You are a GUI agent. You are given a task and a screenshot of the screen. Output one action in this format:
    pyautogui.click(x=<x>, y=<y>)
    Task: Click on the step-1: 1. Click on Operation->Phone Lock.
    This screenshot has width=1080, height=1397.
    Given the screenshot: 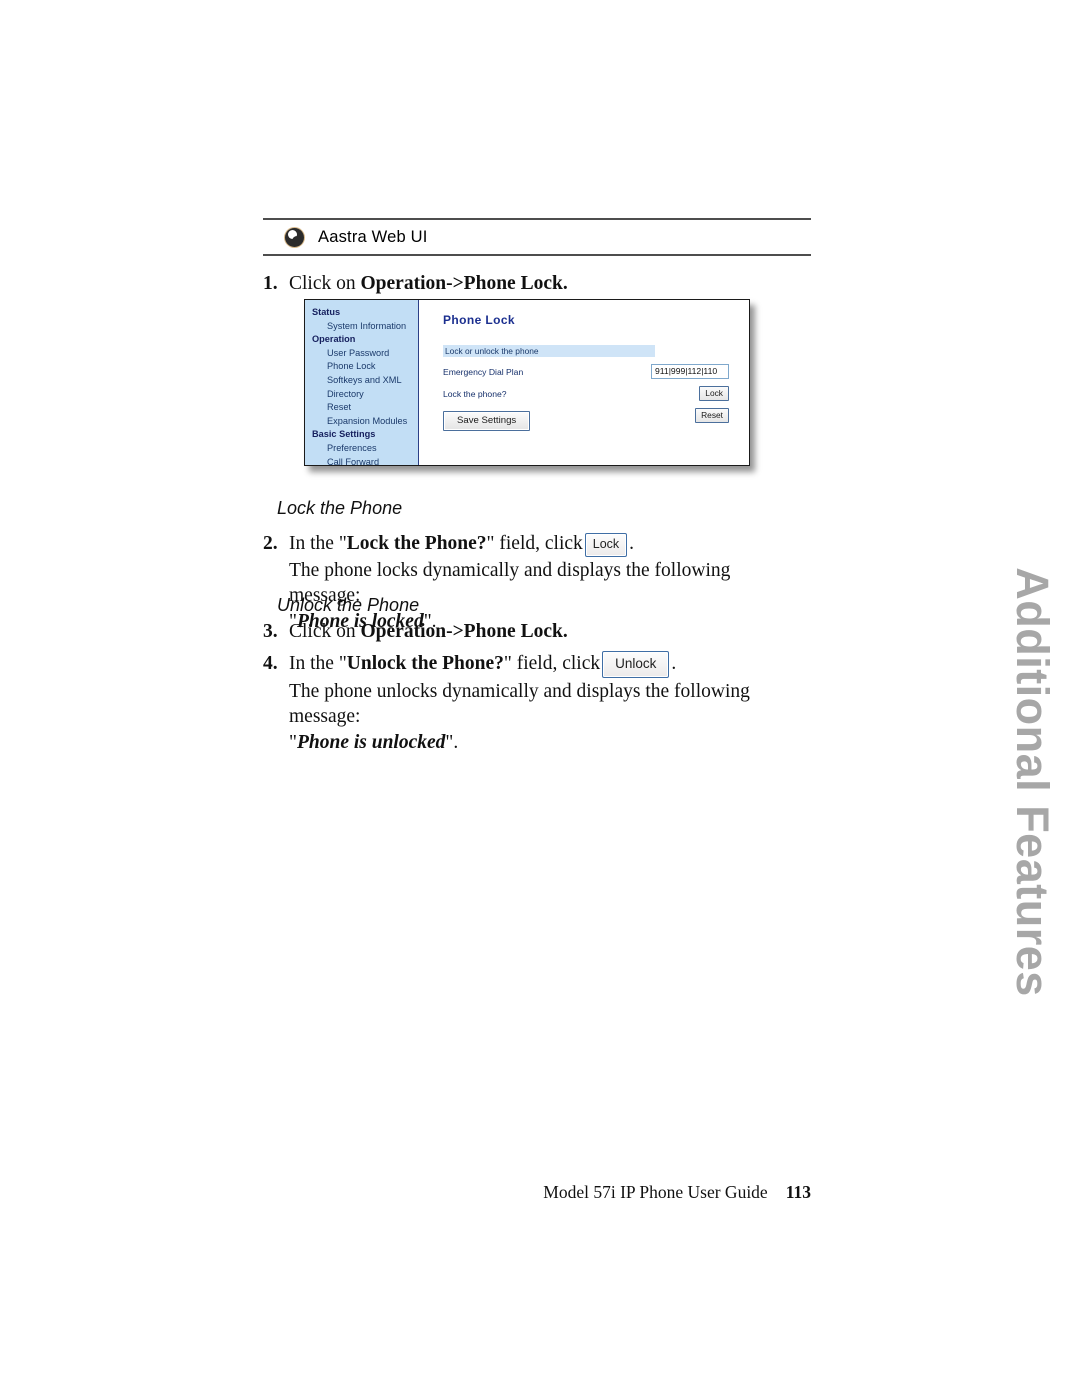 What is the action you would take?
    pyautogui.click(x=523, y=283)
    